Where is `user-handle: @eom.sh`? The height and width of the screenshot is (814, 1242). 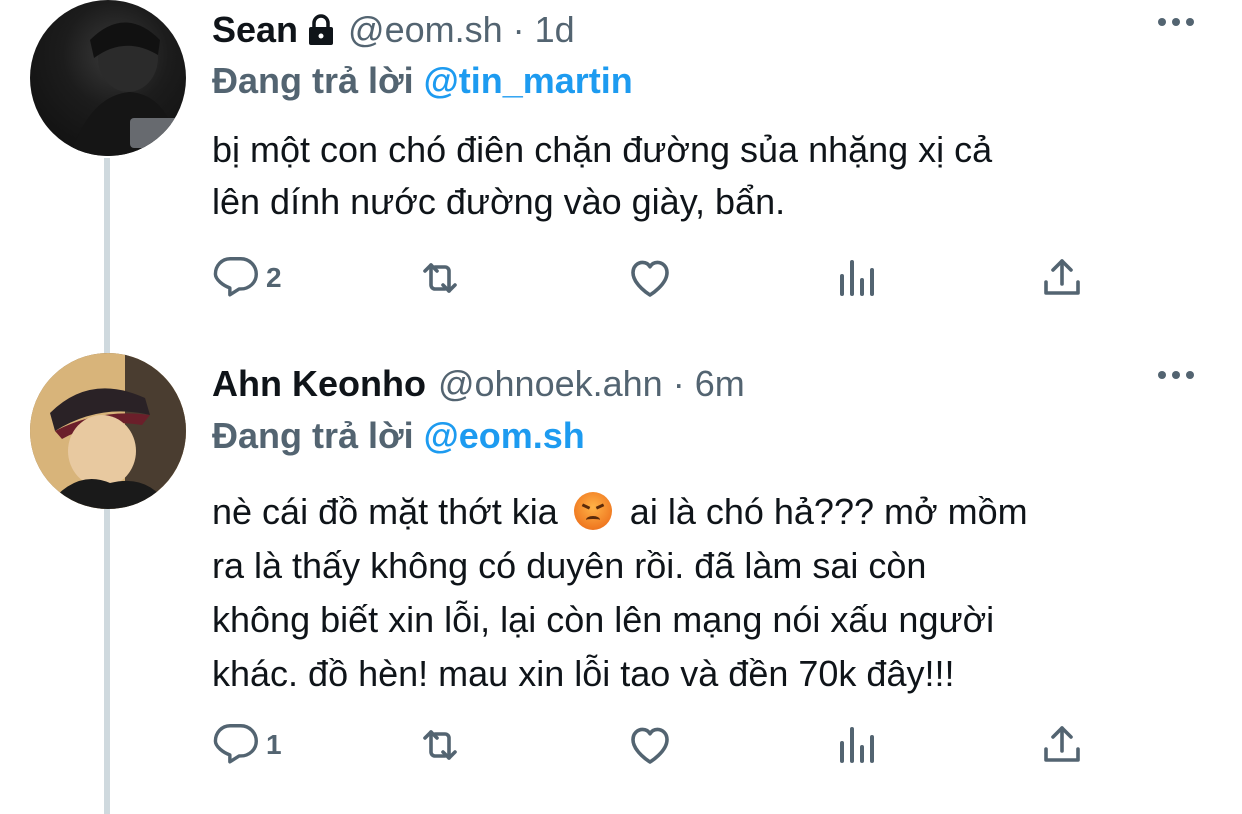
user-handle: @eom.sh is located at coordinates (425, 30).